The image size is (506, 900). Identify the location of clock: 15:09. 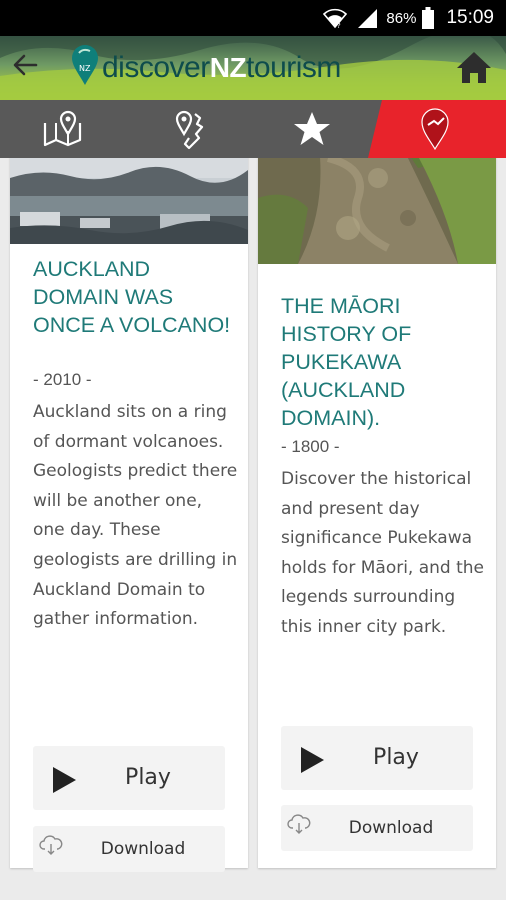
(470, 17).